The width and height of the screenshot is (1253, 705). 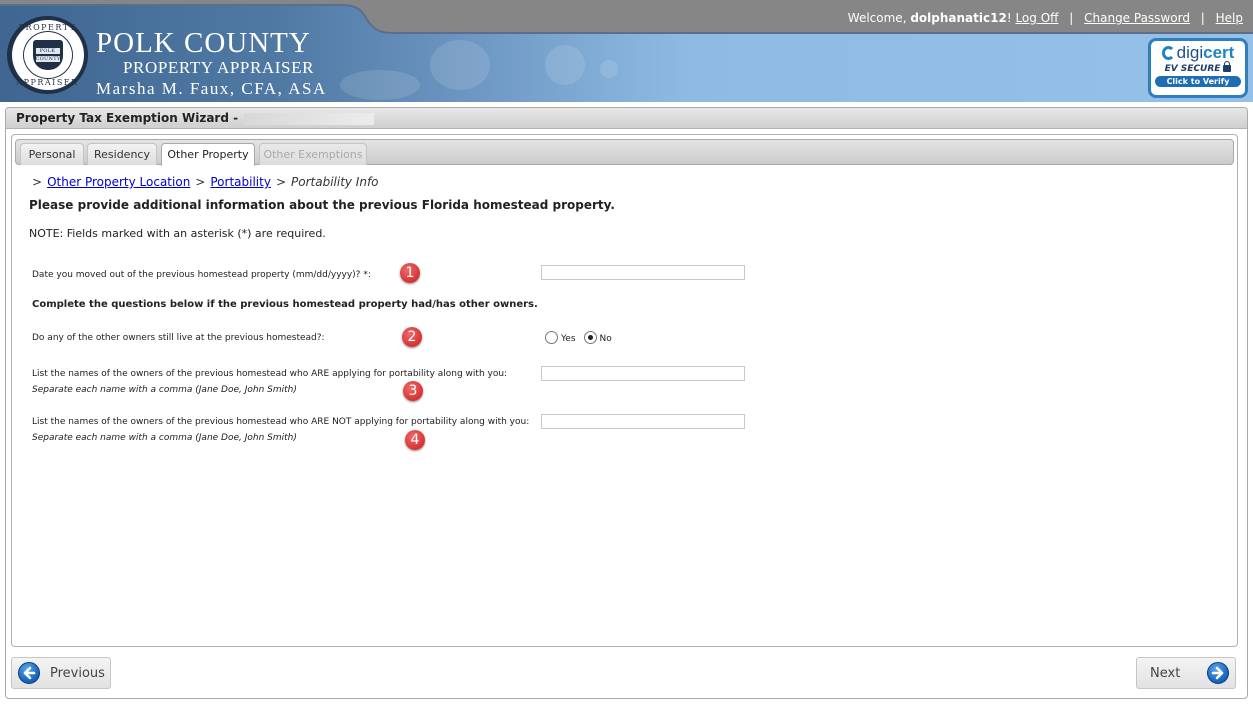 I want to click on arrow-right-icon, so click(x=1218, y=673).